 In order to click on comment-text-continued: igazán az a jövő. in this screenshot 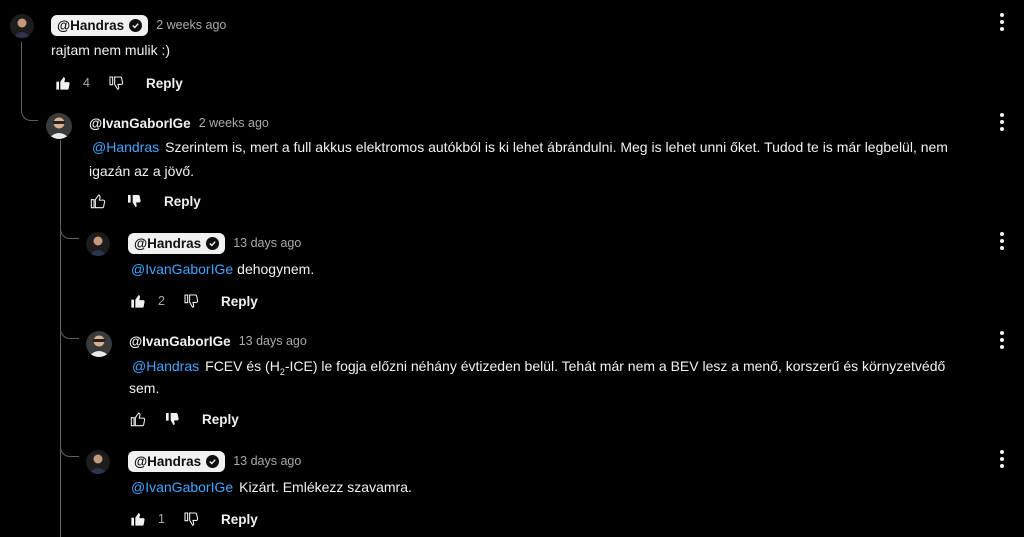, I will do `click(142, 171)`.